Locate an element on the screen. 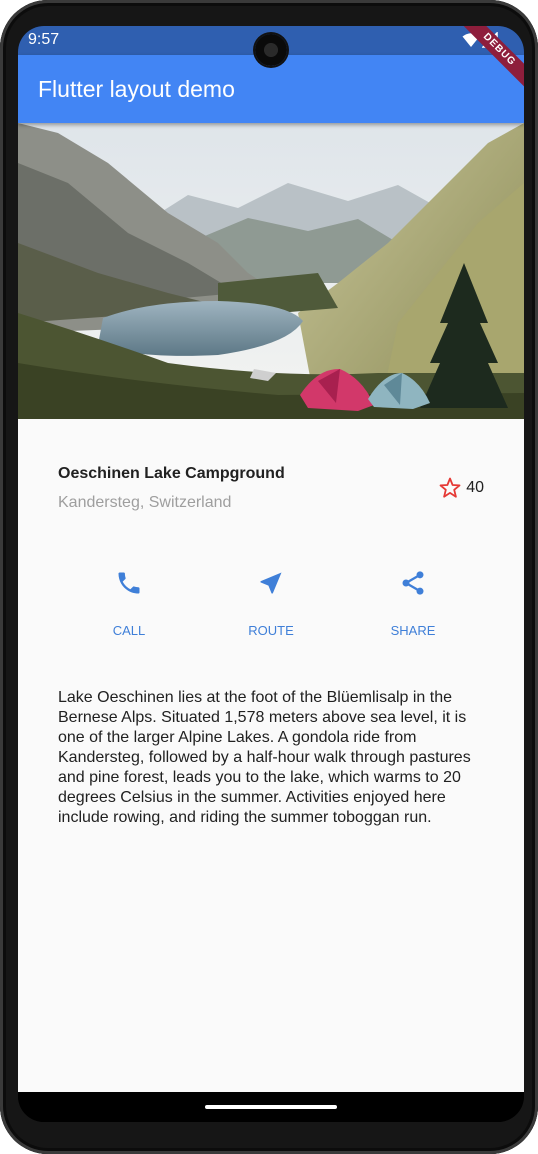 The width and height of the screenshot is (538, 1154). action-buttons-row: CALL ROUTE SHARE is located at coordinates (271, 609).